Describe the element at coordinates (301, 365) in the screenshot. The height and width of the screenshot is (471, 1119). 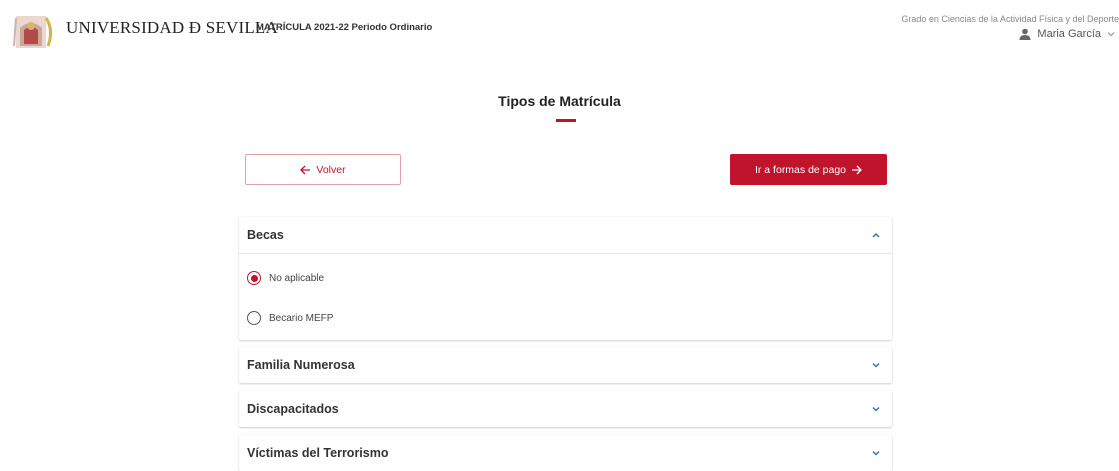
I see `section-title: Familia Numerosa` at that location.